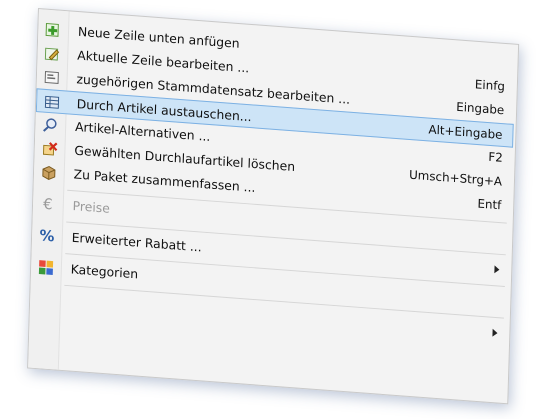  I want to click on delete-item-icon, so click(49, 148).